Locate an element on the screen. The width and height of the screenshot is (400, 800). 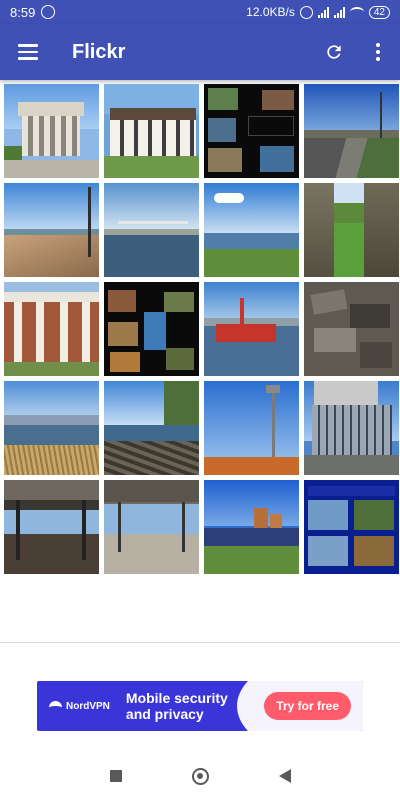
recents-square-icon is located at coordinates (115, 776).